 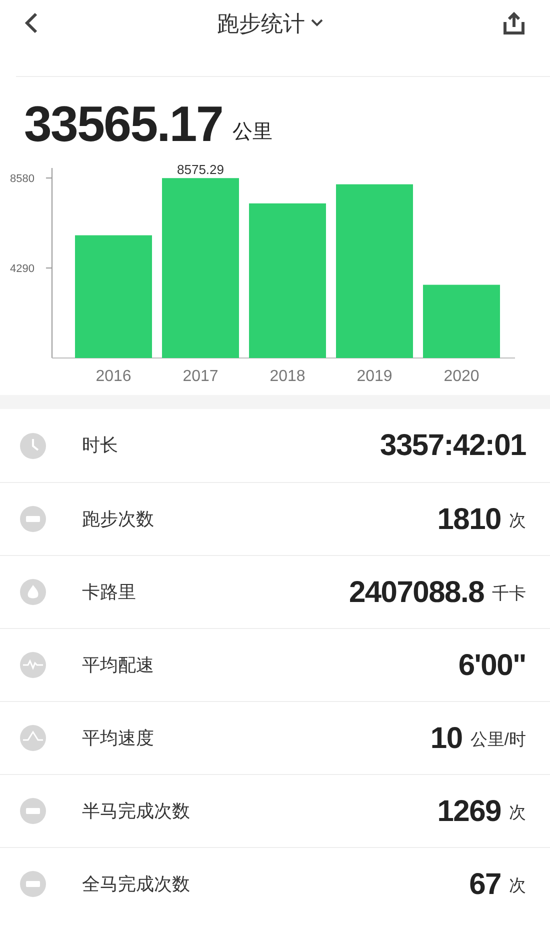 What do you see at coordinates (123, 124) in the screenshot?
I see `total-distance: 33565.17` at bounding box center [123, 124].